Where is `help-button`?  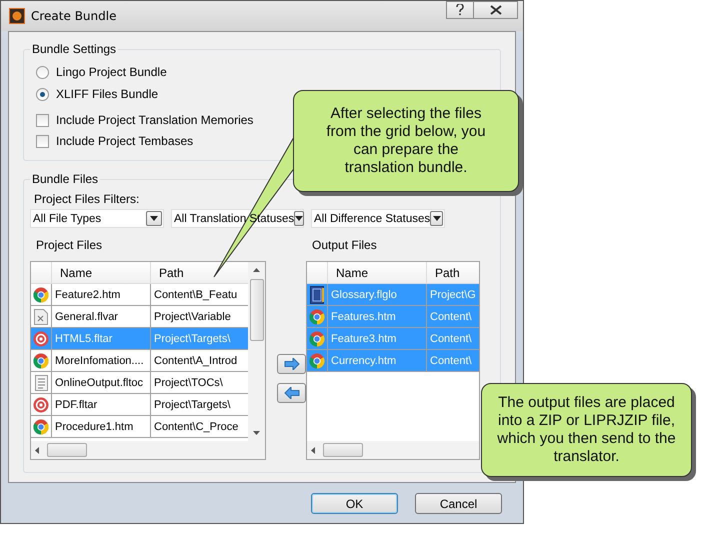
help-button is located at coordinates (460, 10).